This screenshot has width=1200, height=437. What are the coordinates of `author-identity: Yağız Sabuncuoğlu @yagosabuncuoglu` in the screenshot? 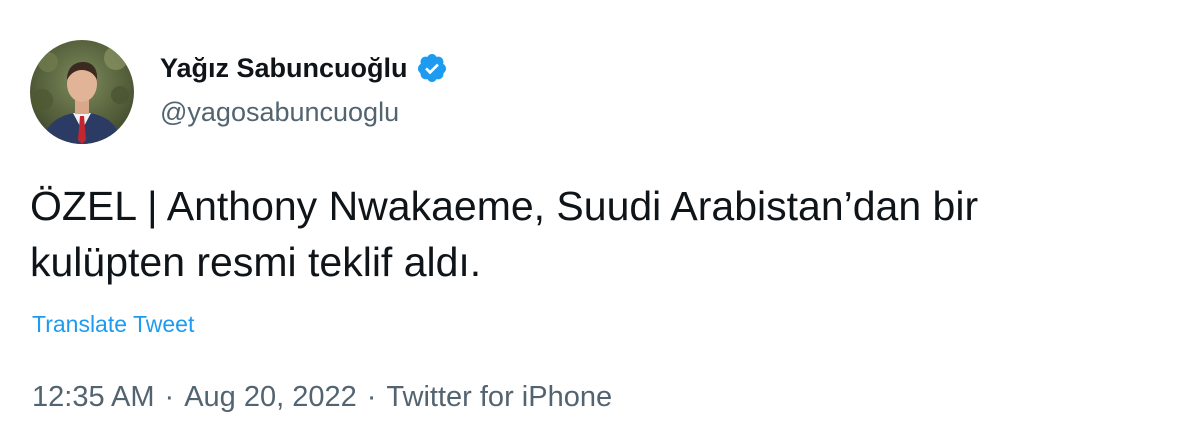 It's located at (304, 90).